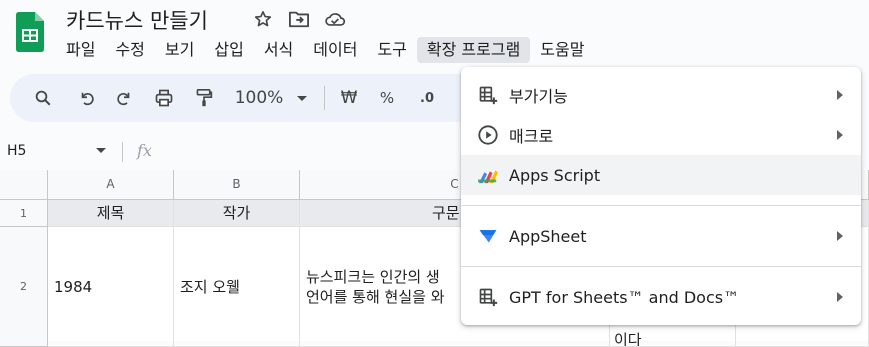  Describe the element at coordinates (80, 50) in the screenshot. I see `menu-file: 파일` at that location.